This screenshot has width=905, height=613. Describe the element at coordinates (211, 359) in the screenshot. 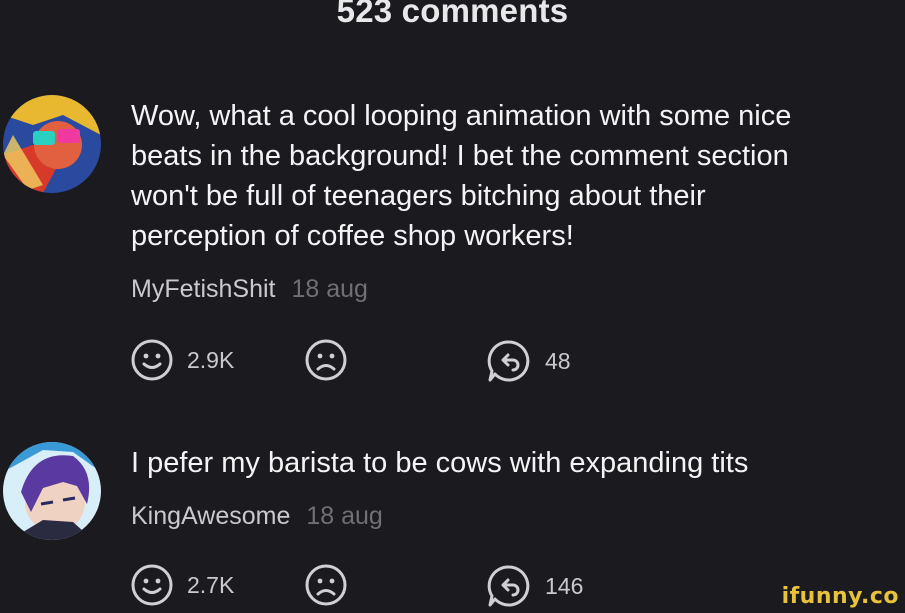

I see `like-count: 2.9K` at that location.